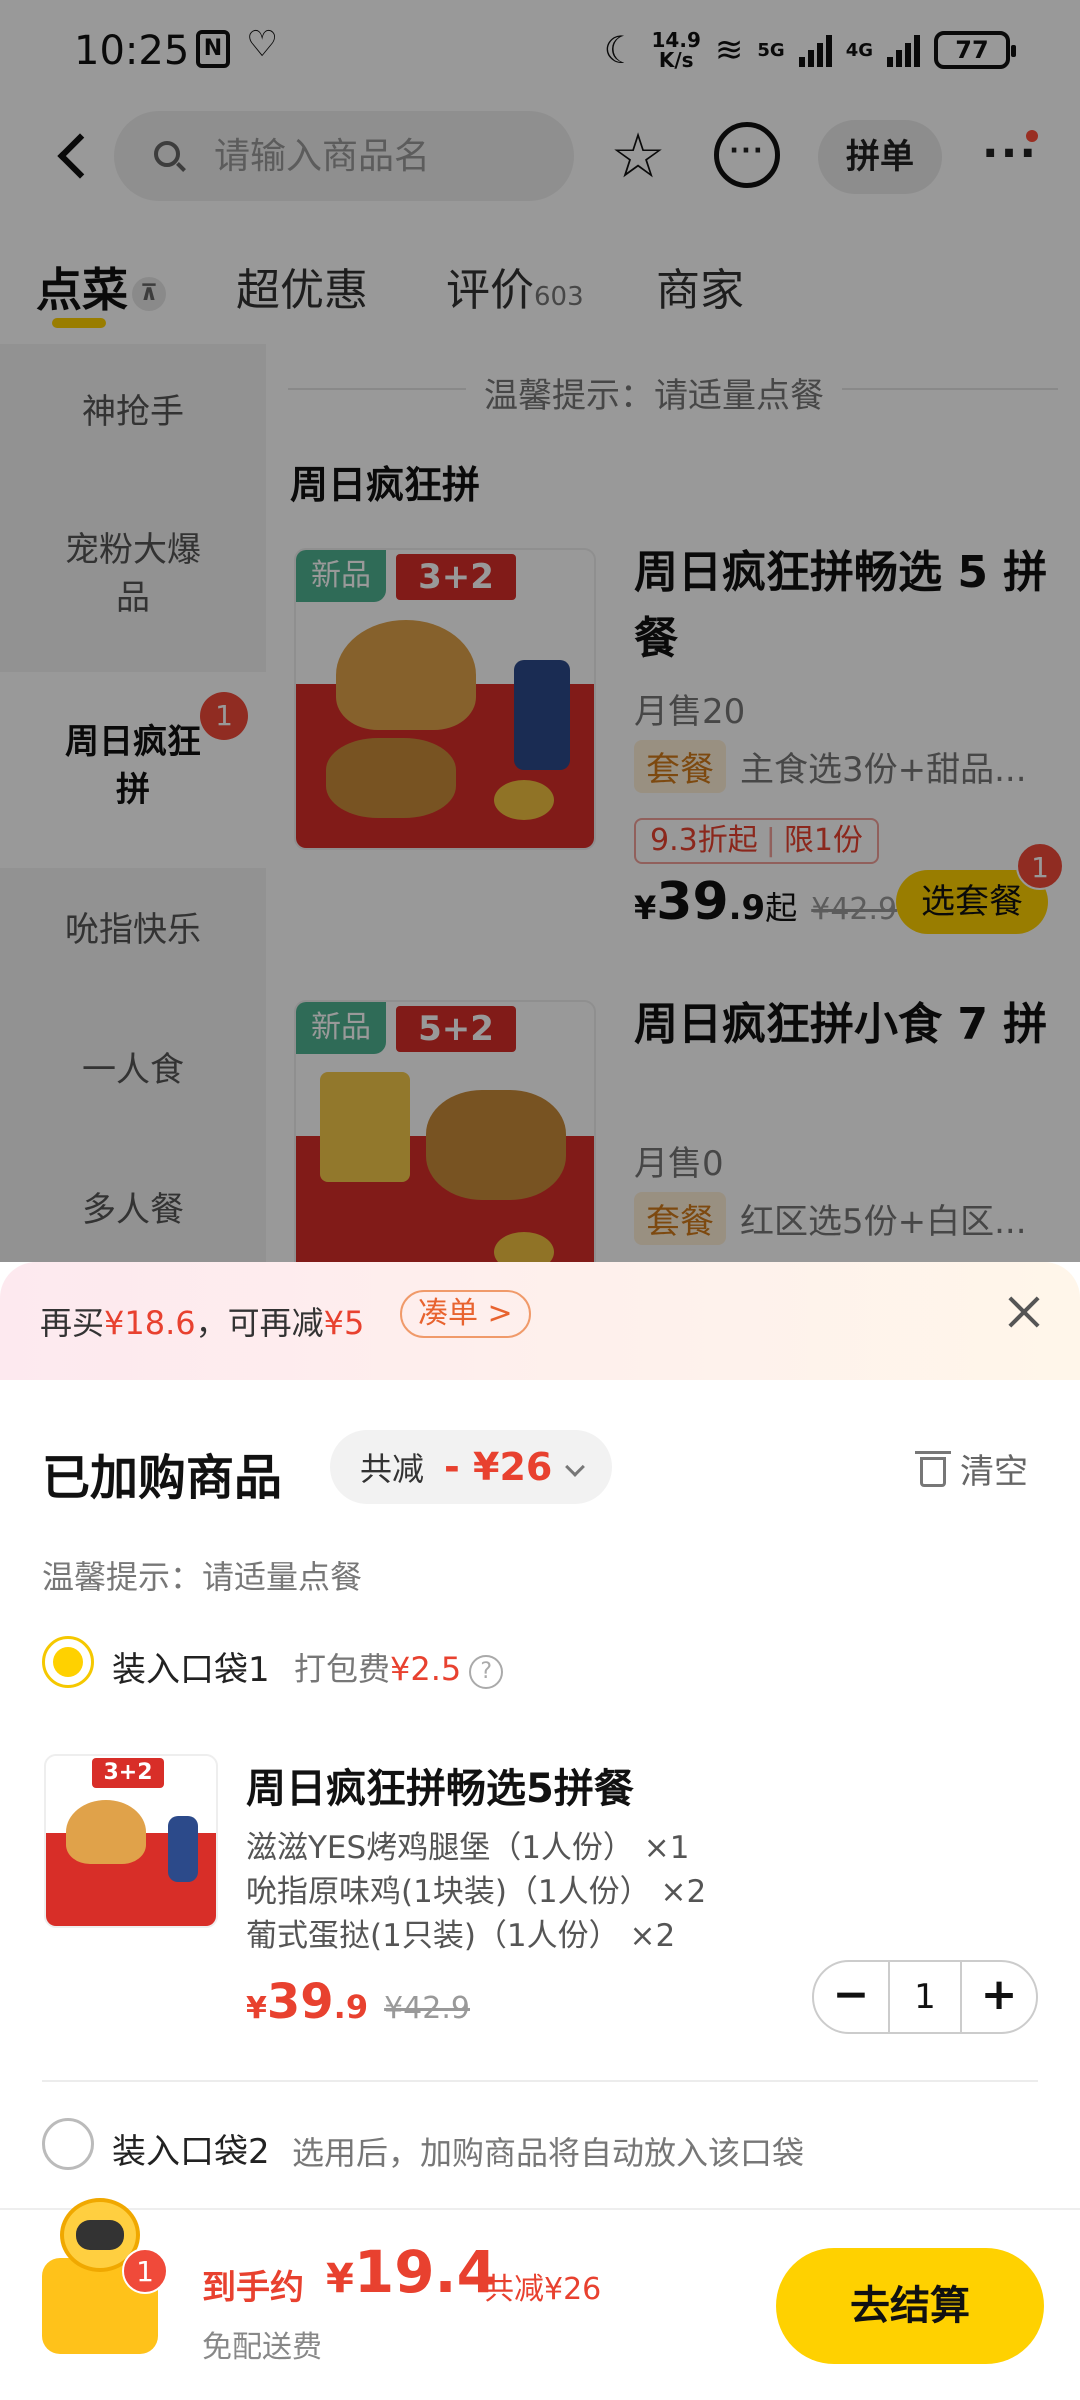  What do you see at coordinates (1024, 1312) in the screenshot?
I see `close-icon` at bounding box center [1024, 1312].